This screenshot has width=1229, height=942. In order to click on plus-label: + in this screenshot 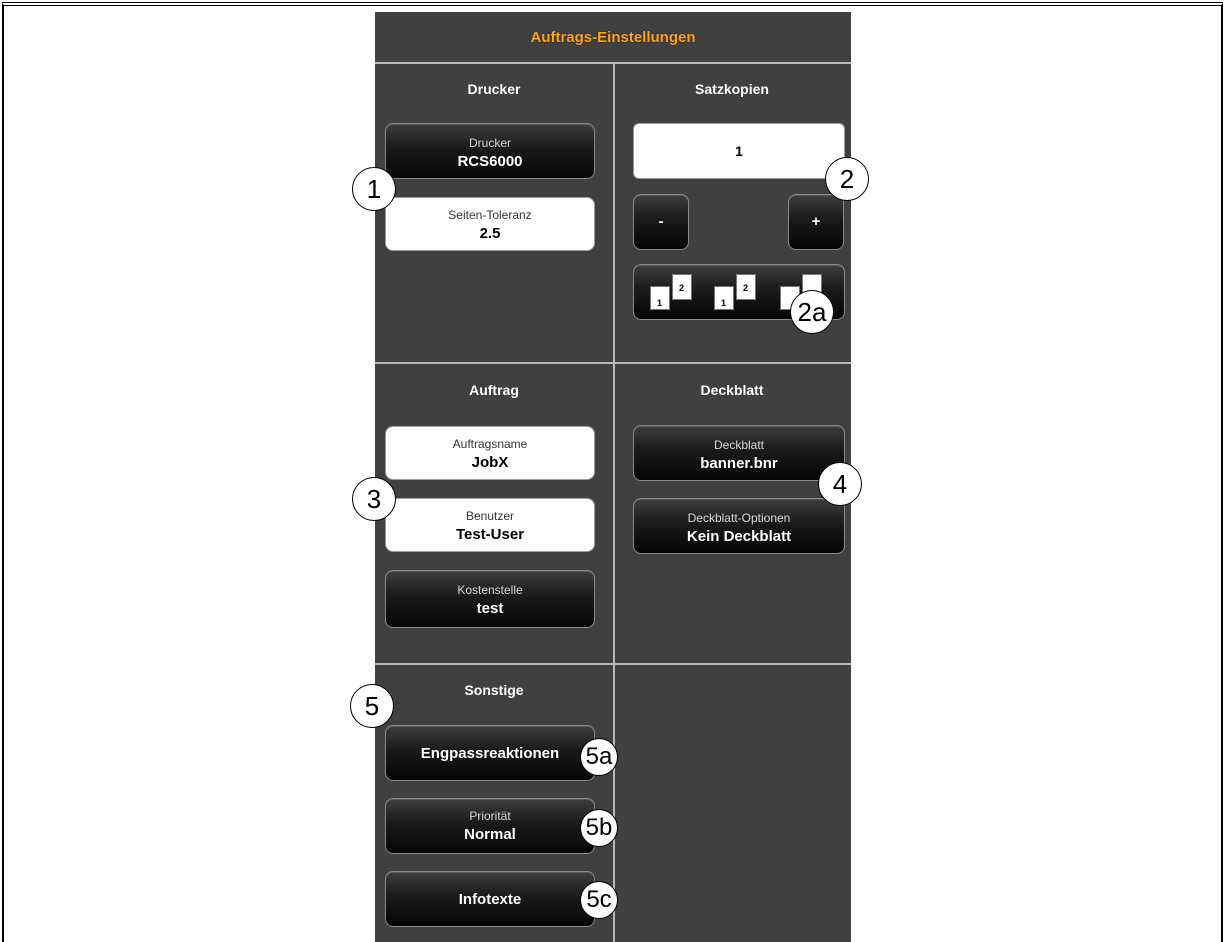, I will do `click(816, 221)`.